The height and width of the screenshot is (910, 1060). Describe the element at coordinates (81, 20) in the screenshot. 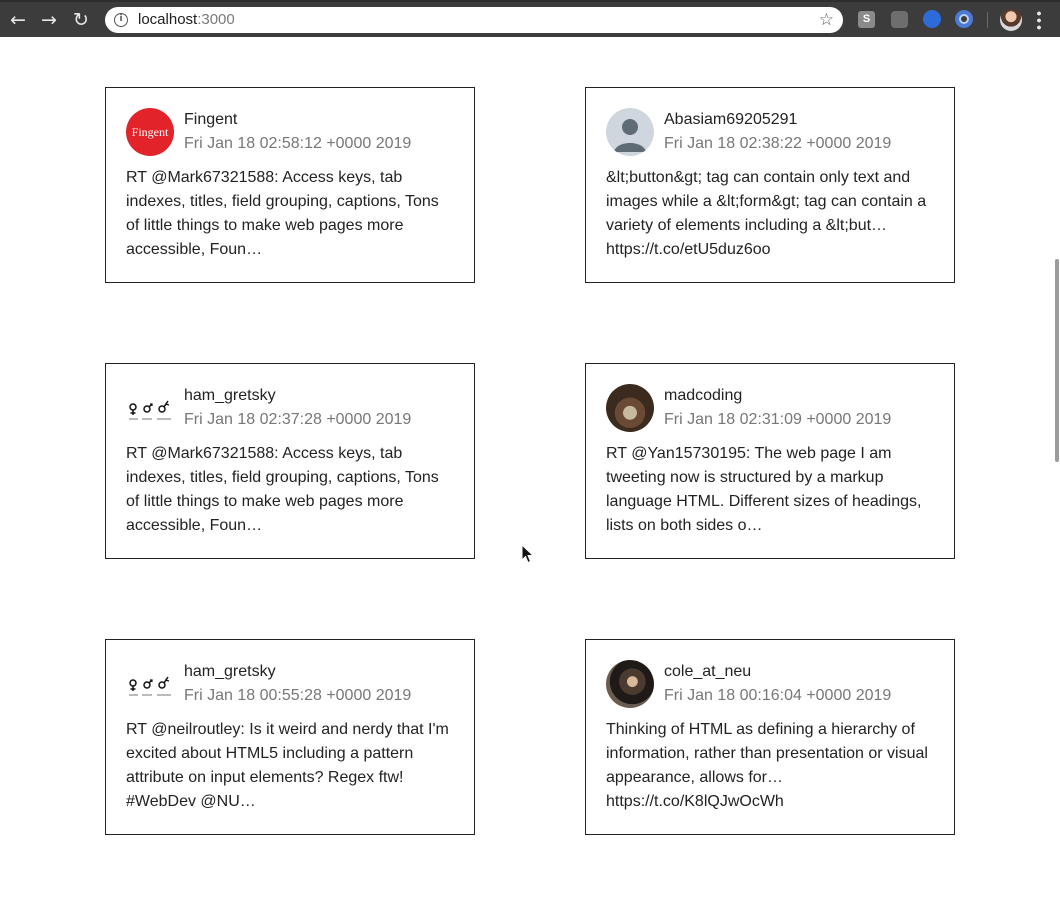

I see `reload-icon: ↻` at that location.